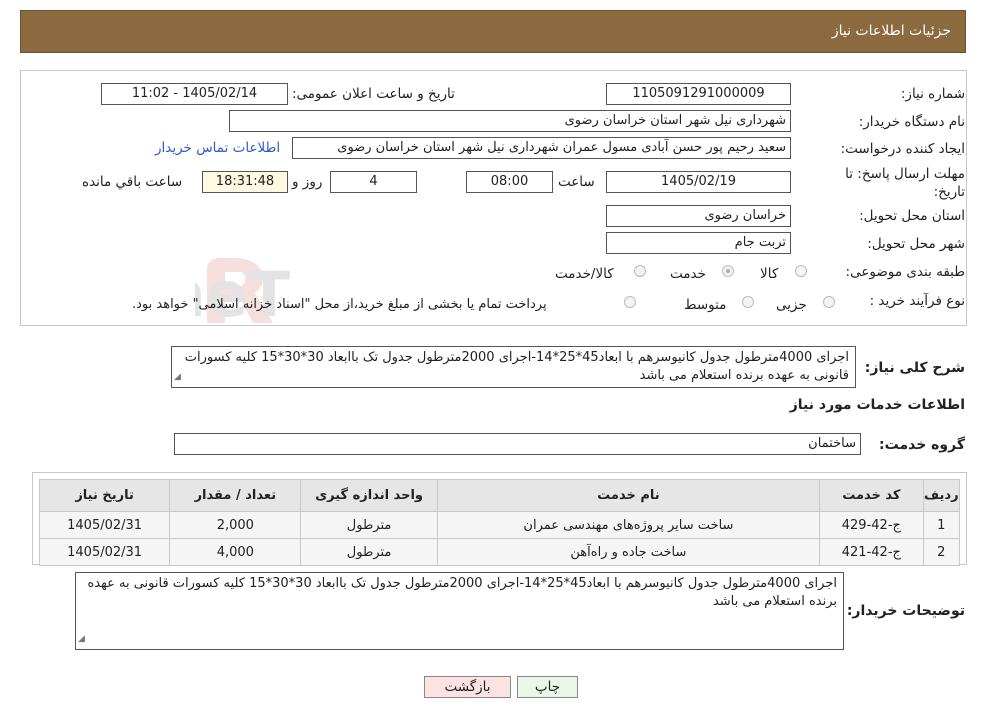 This screenshot has width=985, height=719. Describe the element at coordinates (941, 495) in the screenshot. I see `col-header-row-number: ردیف` at that location.